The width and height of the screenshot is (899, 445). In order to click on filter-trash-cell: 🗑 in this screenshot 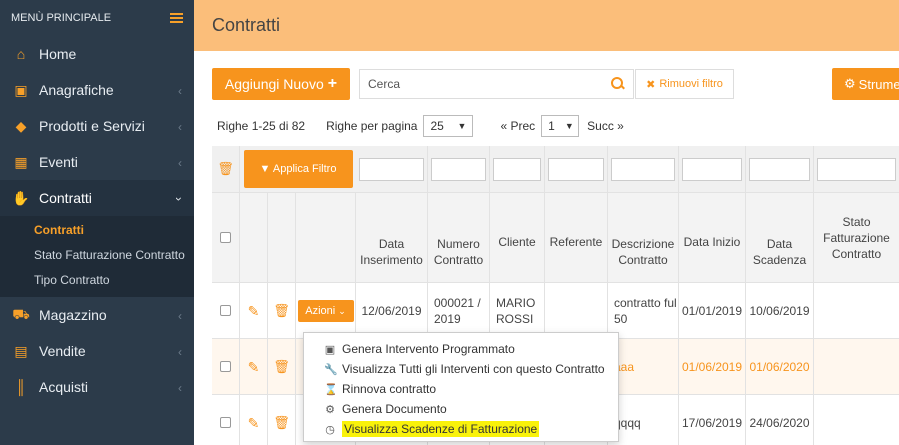, I will do `click(226, 169)`.